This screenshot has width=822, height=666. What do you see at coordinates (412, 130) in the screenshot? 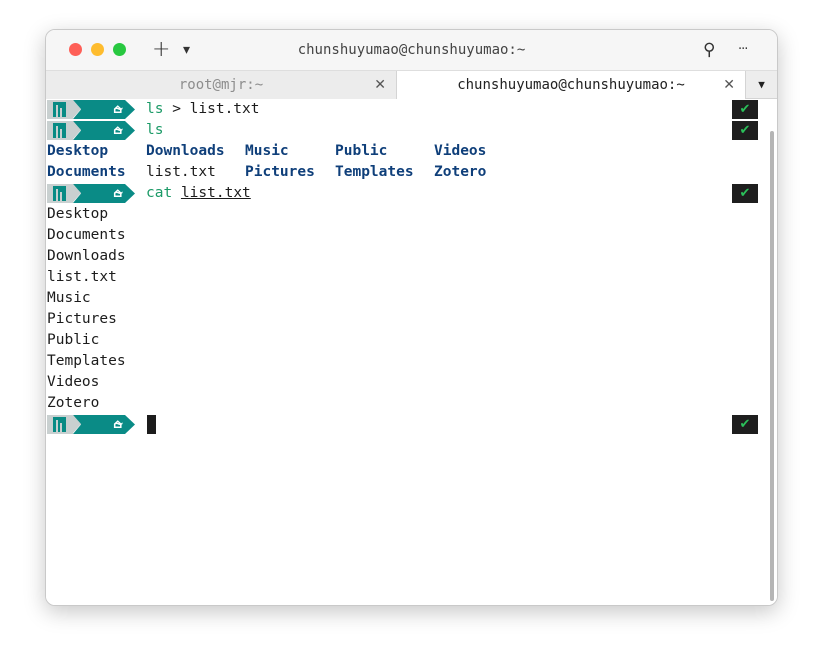
I see `prompt-line: ⌂ ~ ls ✔` at bounding box center [412, 130].